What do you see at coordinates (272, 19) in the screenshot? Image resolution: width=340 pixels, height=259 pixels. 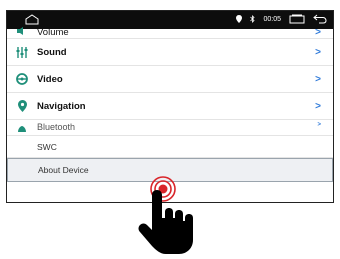 I see `clock: 00:05` at bounding box center [272, 19].